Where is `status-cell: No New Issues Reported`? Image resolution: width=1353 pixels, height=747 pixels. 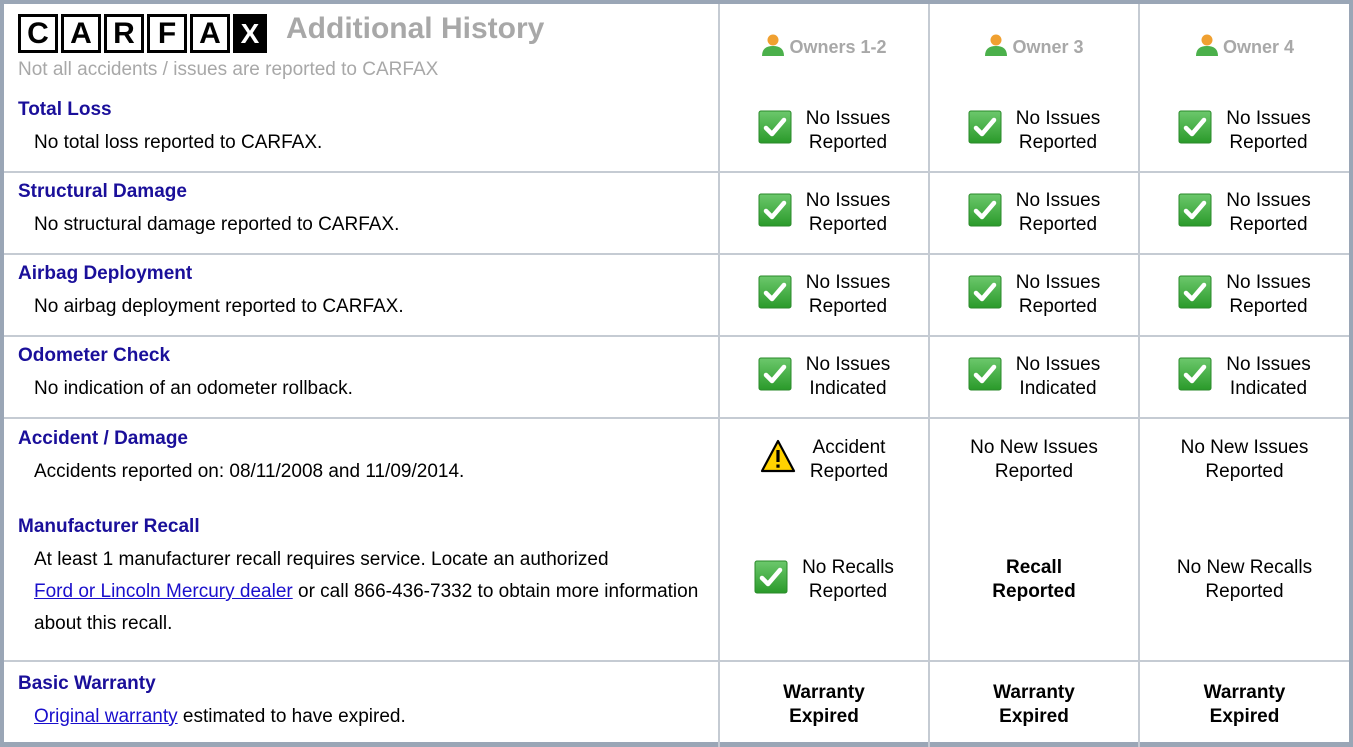
status-cell: No New Issues Reported is located at coordinates (1243, 458).